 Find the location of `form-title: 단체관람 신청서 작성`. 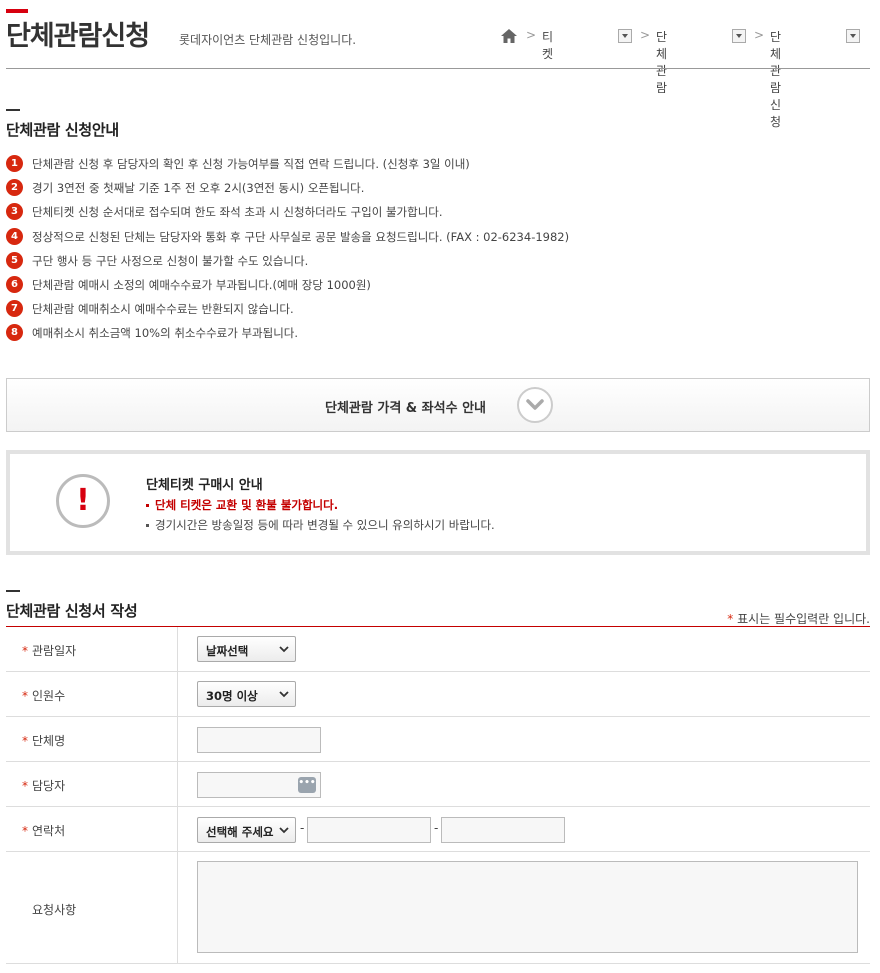

form-title: 단체관람 신청서 작성 is located at coordinates (72, 611).